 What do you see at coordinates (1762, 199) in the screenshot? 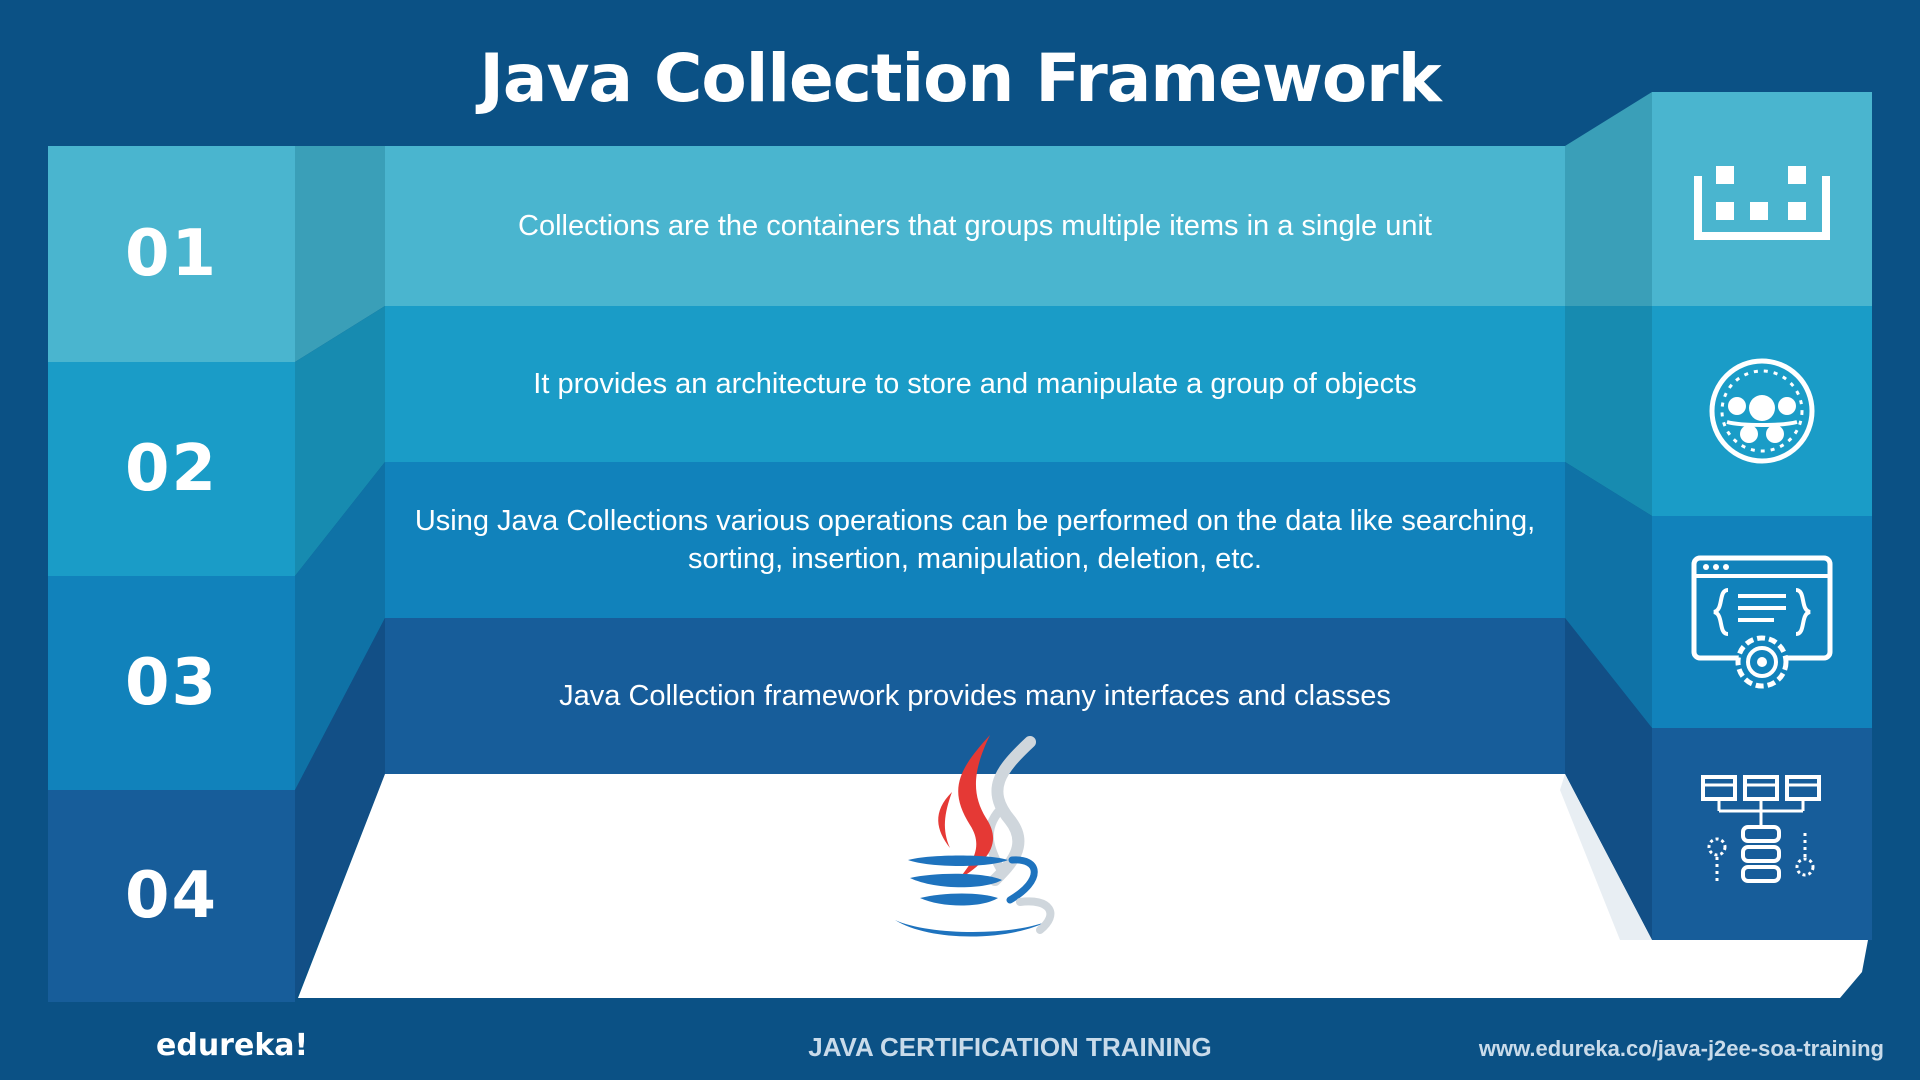
I see `grid-blocks-icon` at bounding box center [1762, 199].